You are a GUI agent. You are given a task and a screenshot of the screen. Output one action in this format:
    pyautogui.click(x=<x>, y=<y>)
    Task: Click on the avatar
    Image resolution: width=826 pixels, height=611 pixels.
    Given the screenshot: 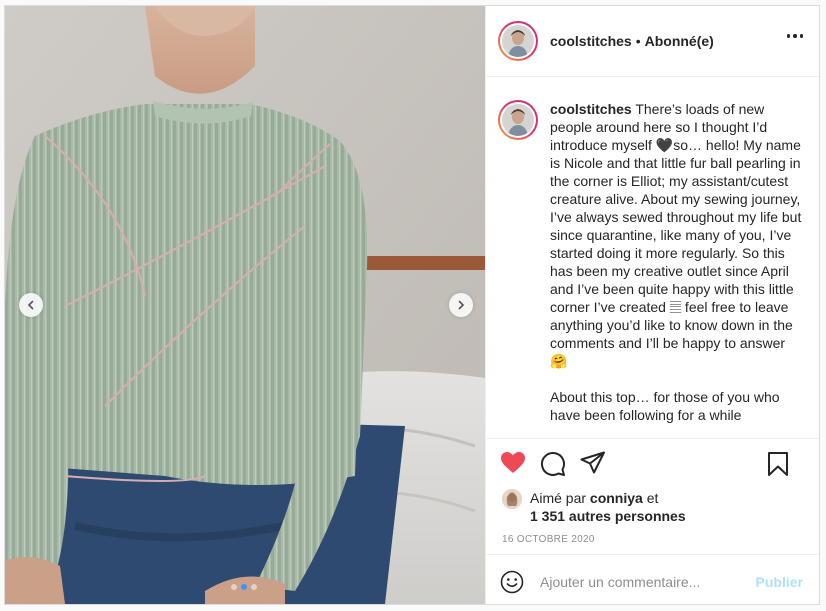 What is the action you would take?
    pyautogui.click(x=518, y=41)
    